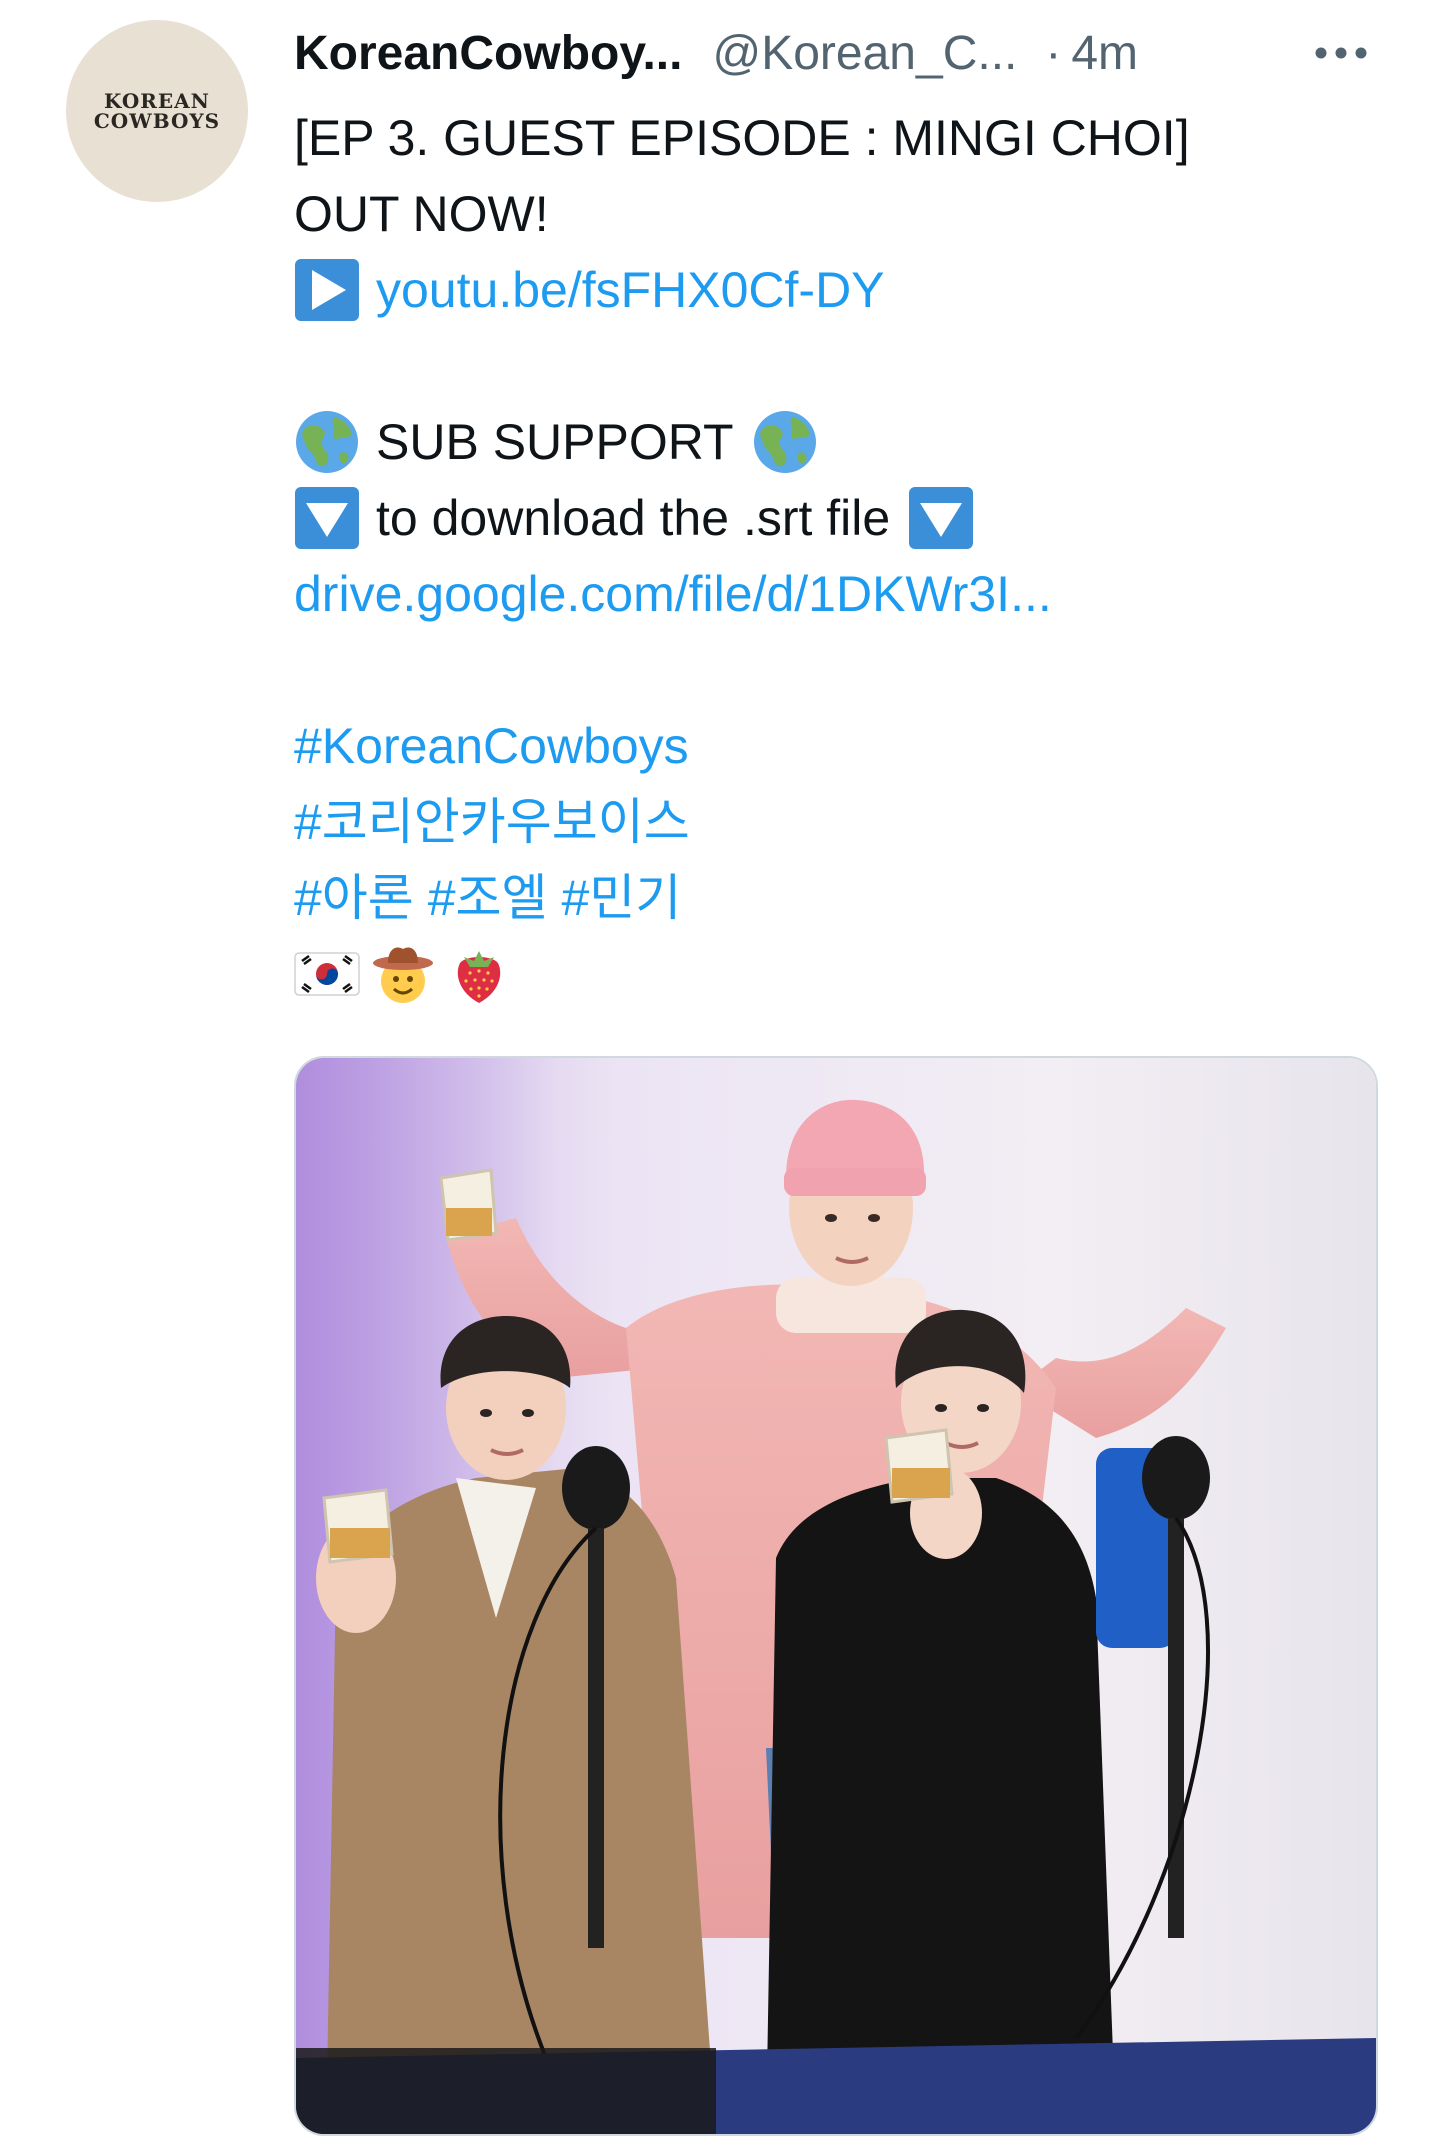 This screenshot has width=1440, height=2151. Describe the element at coordinates (479, 974) in the screenshot. I see `strawberry-emoji-icon` at that location.